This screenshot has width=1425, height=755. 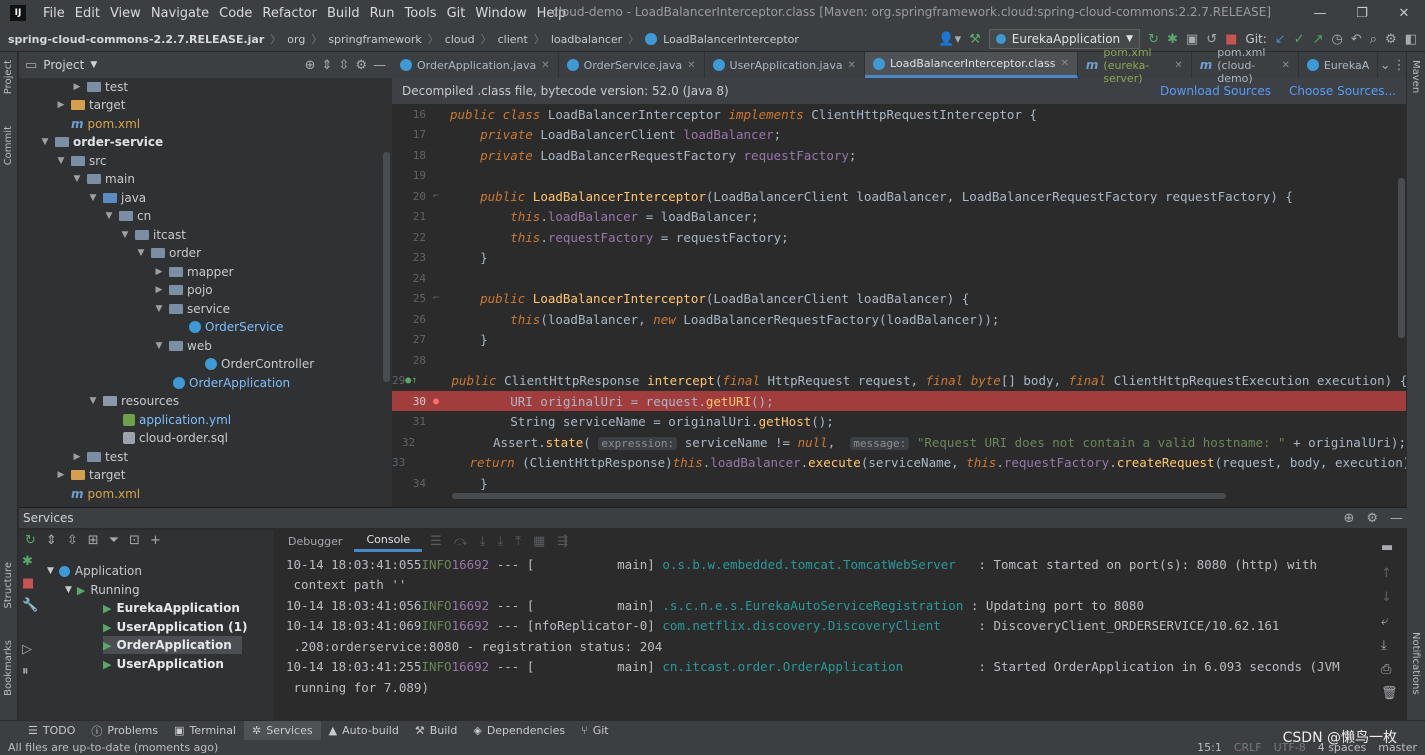 I want to click on new-tab-icon: ⊡, so click(x=134, y=540).